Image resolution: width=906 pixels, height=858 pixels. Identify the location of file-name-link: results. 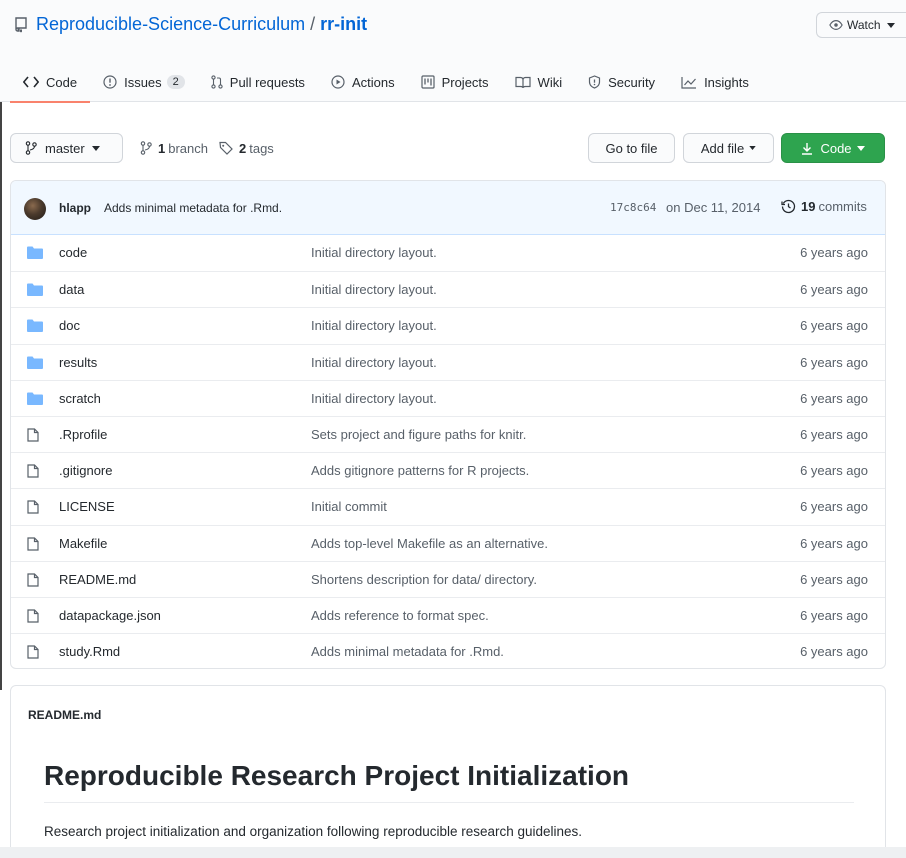
(78, 362).